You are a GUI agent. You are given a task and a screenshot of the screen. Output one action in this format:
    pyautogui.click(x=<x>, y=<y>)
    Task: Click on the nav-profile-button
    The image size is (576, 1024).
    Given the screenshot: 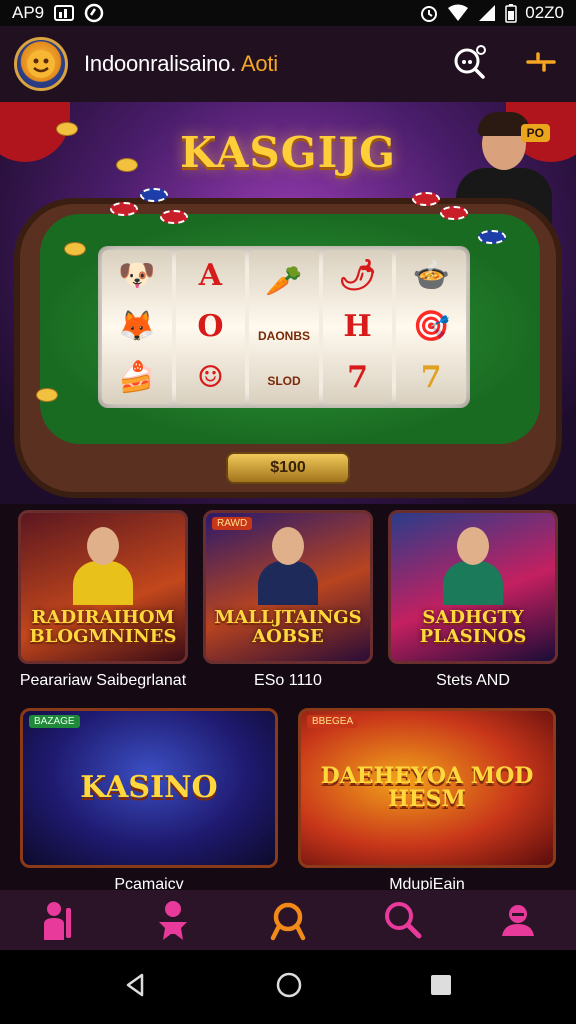 What is the action you would take?
    pyautogui.click(x=518, y=920)
    